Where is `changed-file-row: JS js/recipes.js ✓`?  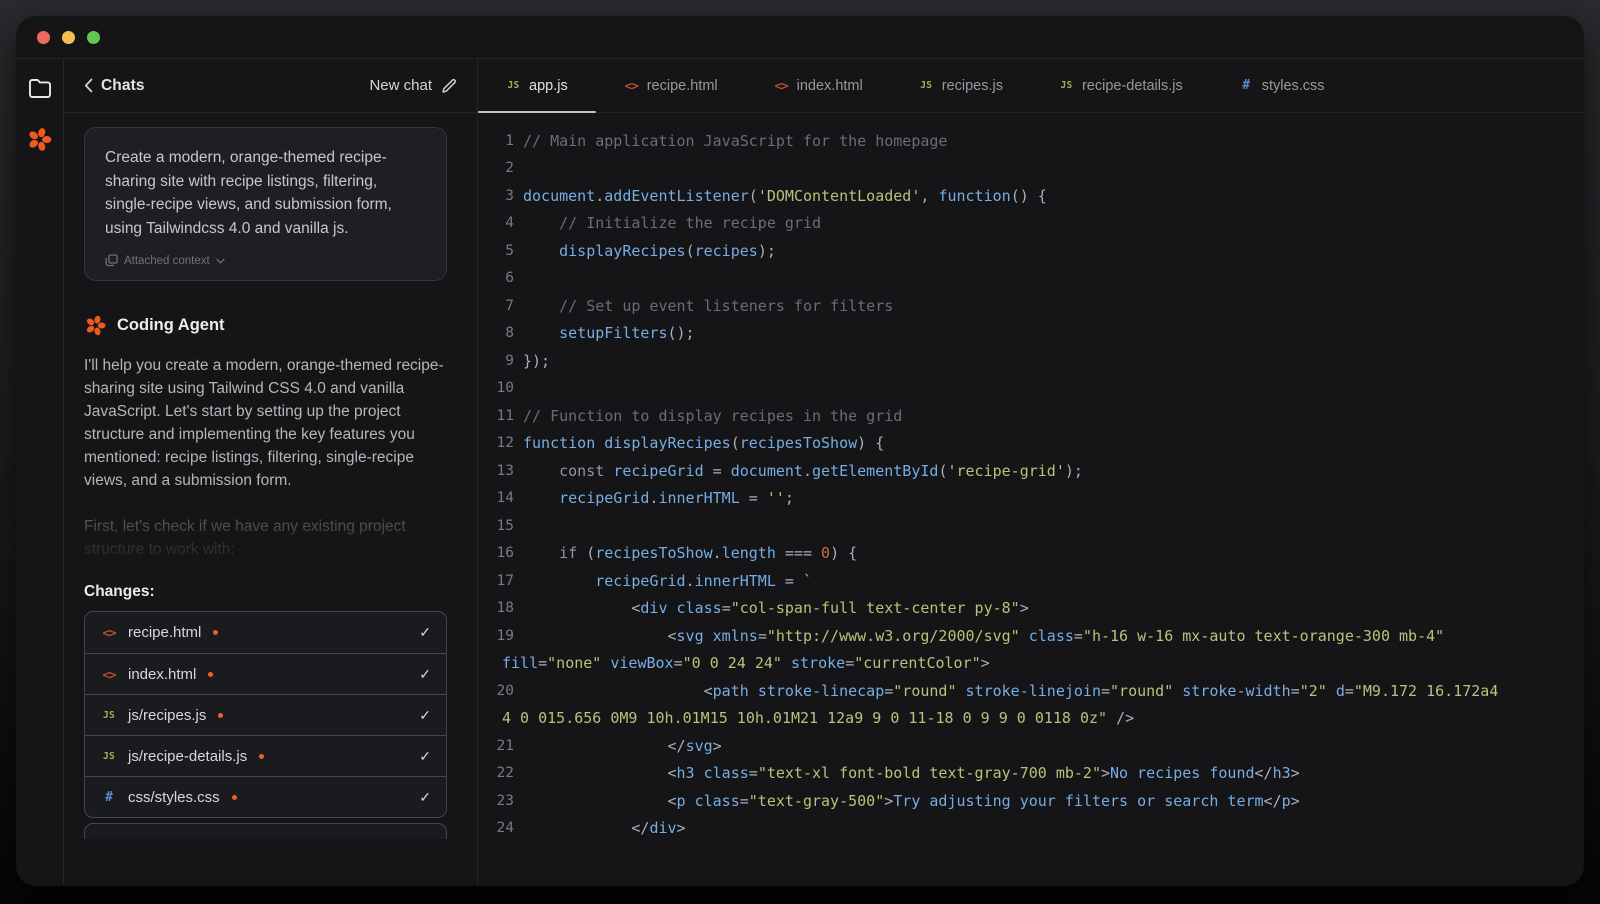 changed-file-row: JS js/recipes.js ✓ is located at coordinates (265, 714).